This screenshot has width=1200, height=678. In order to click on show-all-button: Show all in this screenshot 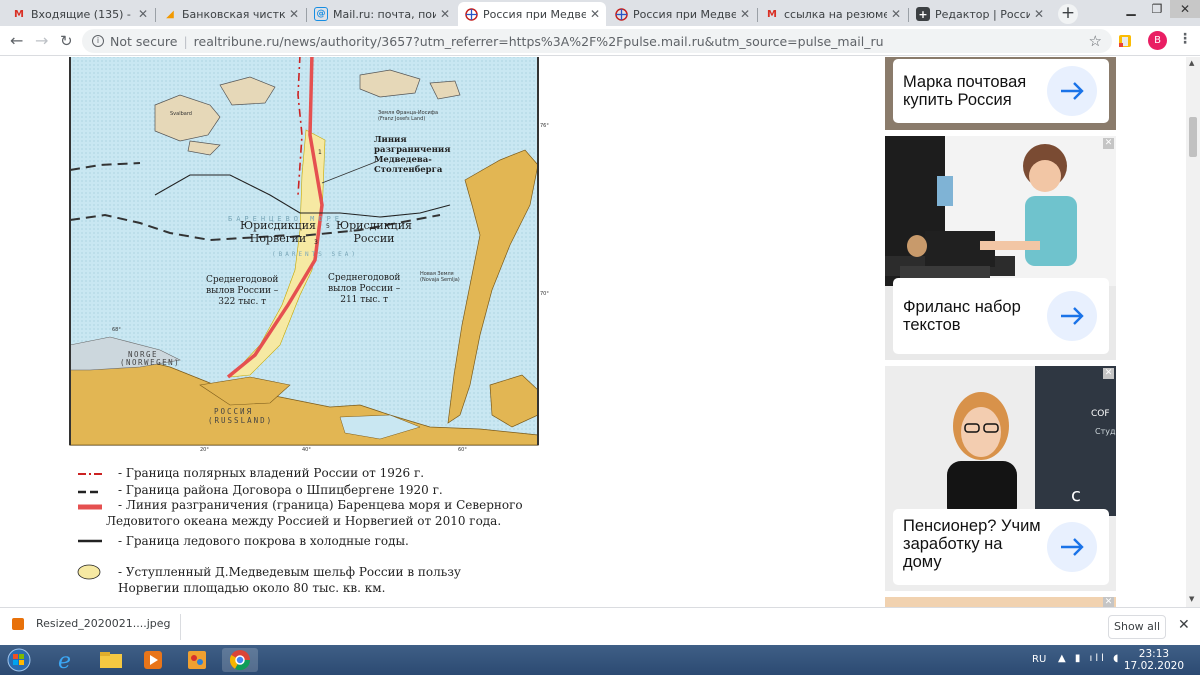, I will do `click(1137, 627)`.